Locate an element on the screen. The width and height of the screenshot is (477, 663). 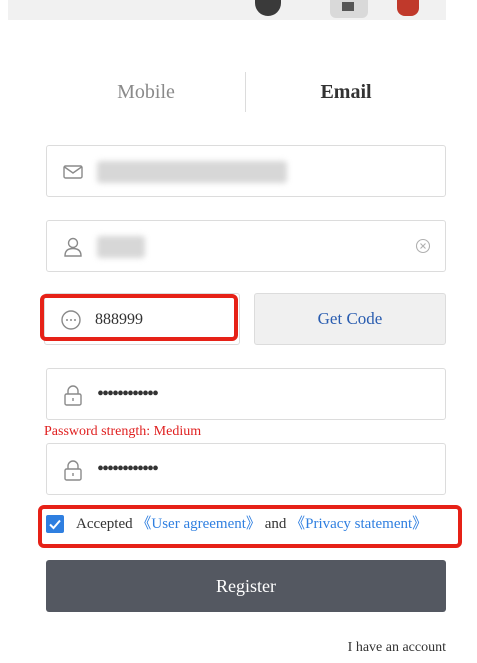
user-agreement-link: 《User agreement》 is located at coordinates (198, 524).